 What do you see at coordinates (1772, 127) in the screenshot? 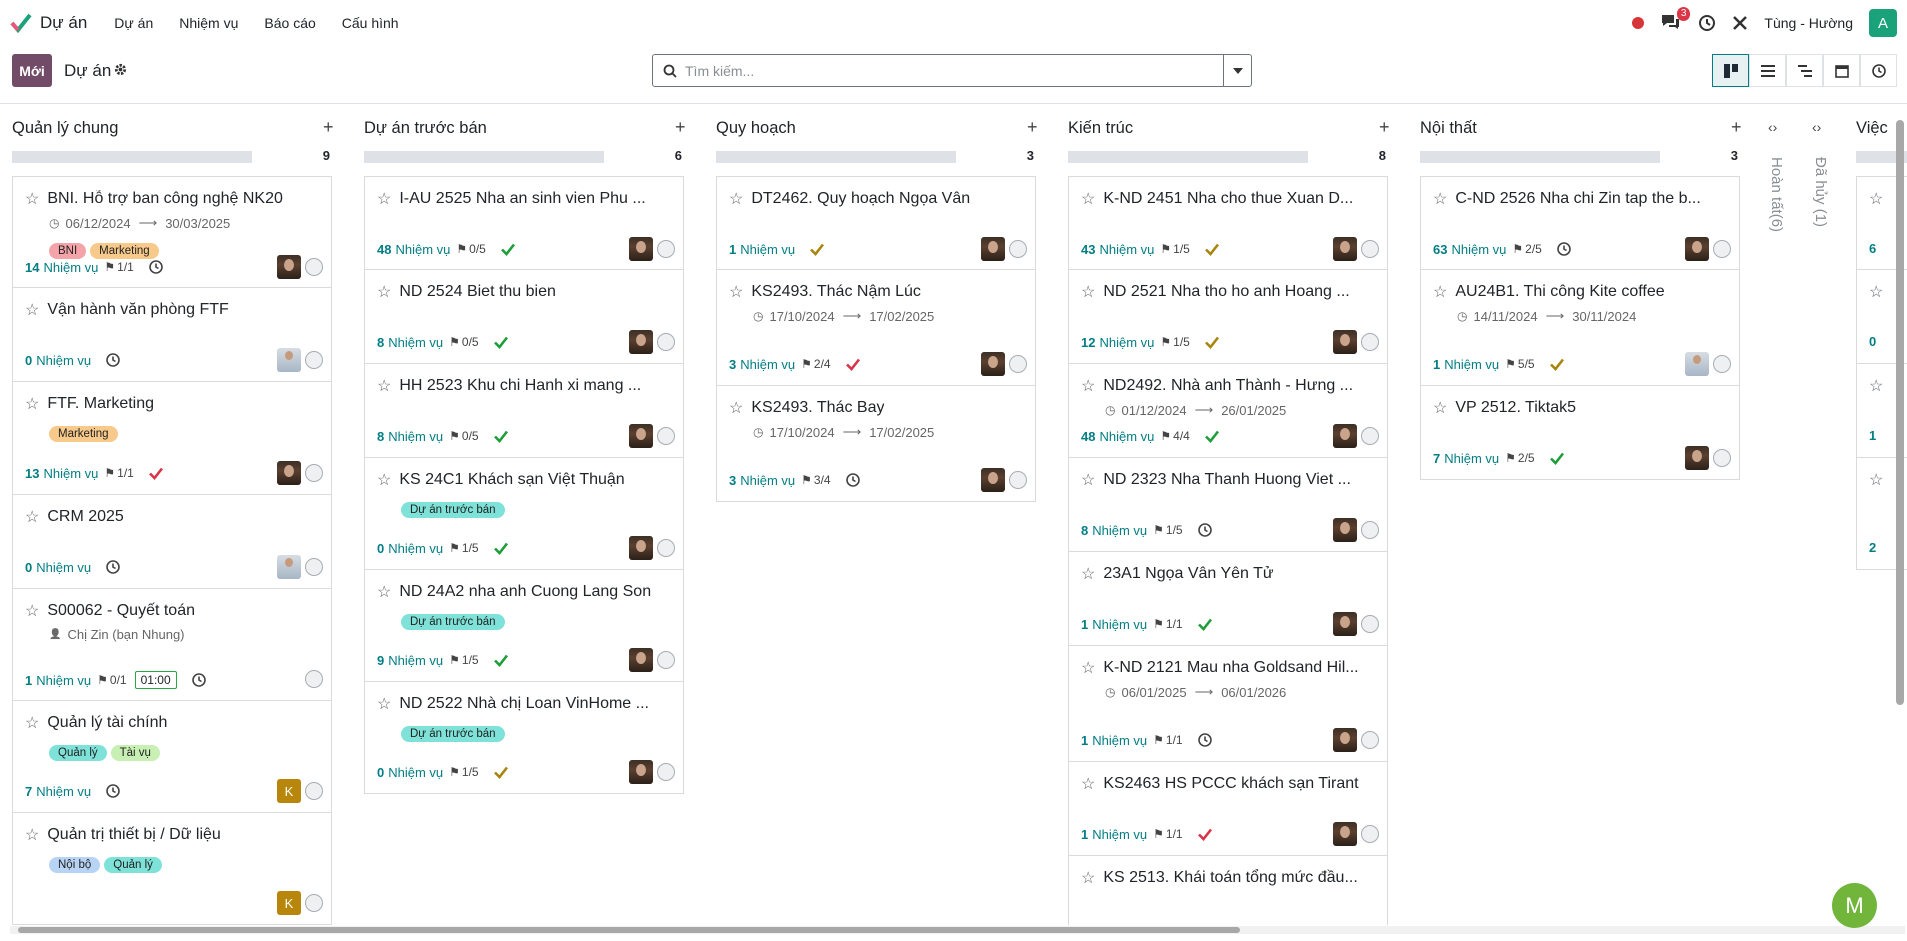
I see `expand-arrows-icon: ‹›` at bounding box center [1772, 127].